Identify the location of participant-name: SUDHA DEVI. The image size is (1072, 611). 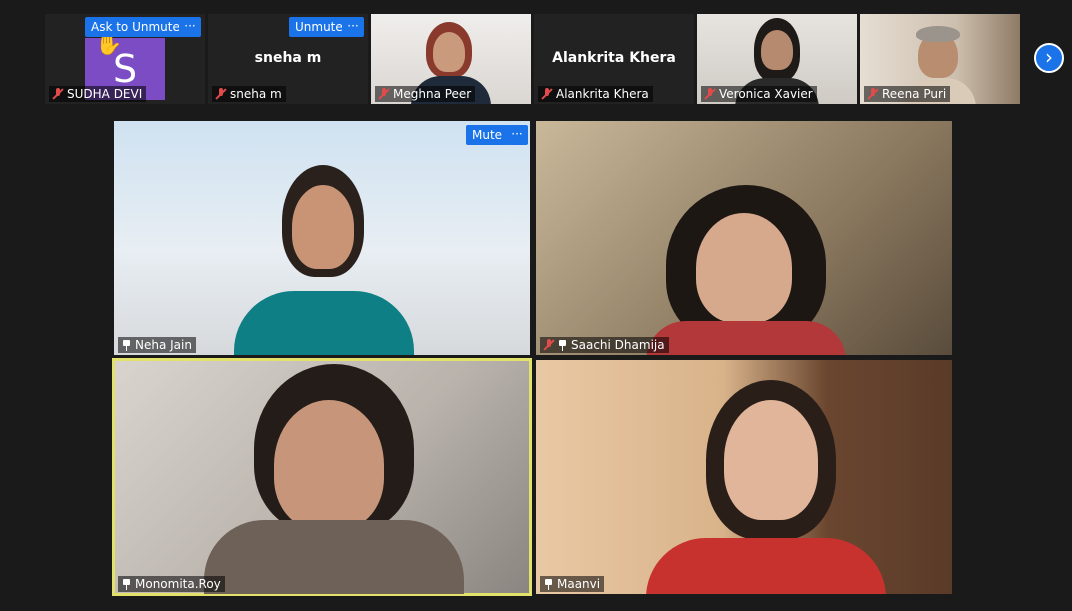
(105, 94).